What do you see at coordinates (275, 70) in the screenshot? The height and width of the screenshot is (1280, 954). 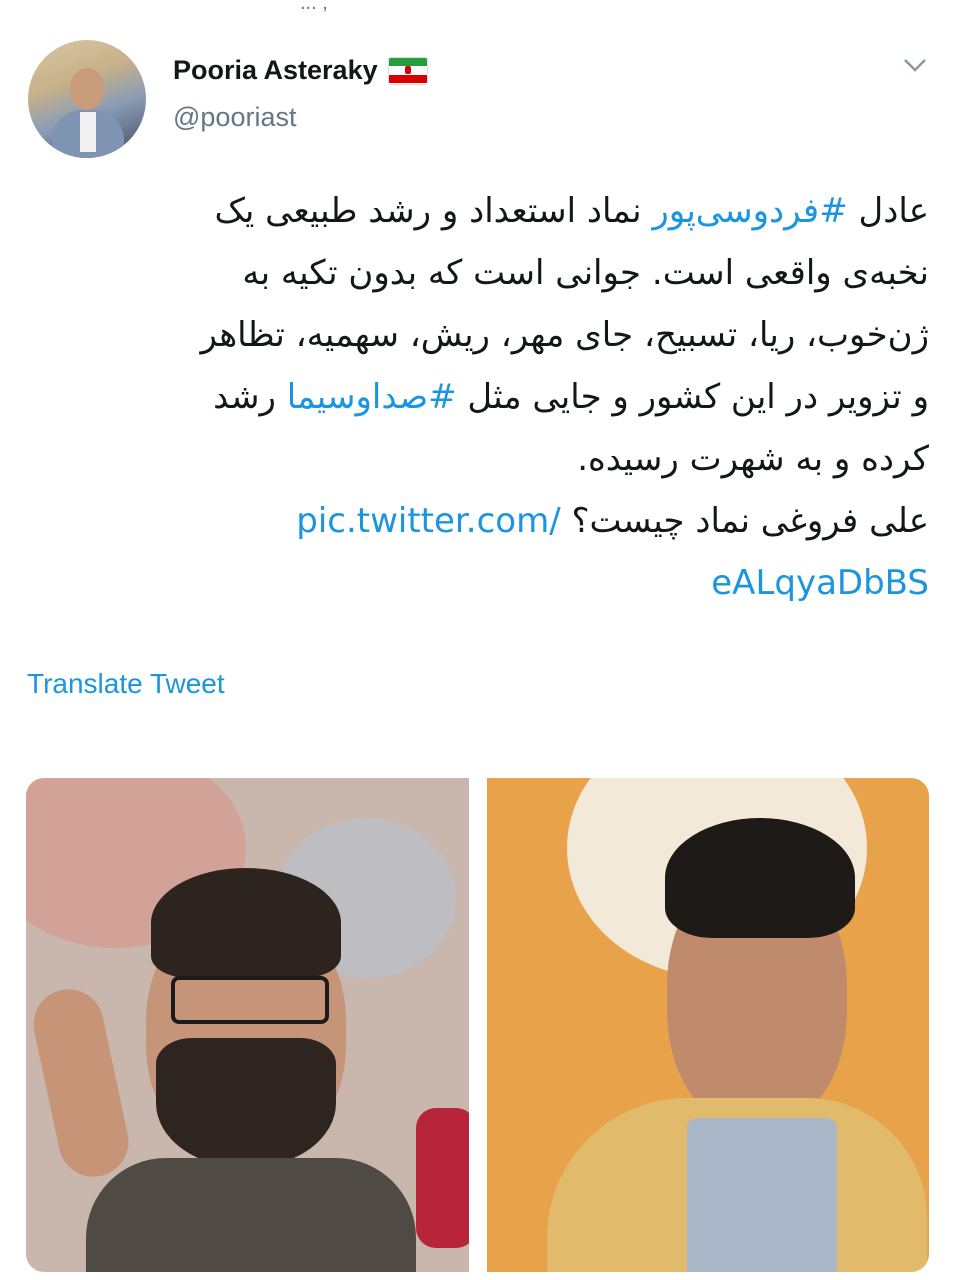 I see `display-name-text: Pooria Asteraky` at bounding box center [275, 70].